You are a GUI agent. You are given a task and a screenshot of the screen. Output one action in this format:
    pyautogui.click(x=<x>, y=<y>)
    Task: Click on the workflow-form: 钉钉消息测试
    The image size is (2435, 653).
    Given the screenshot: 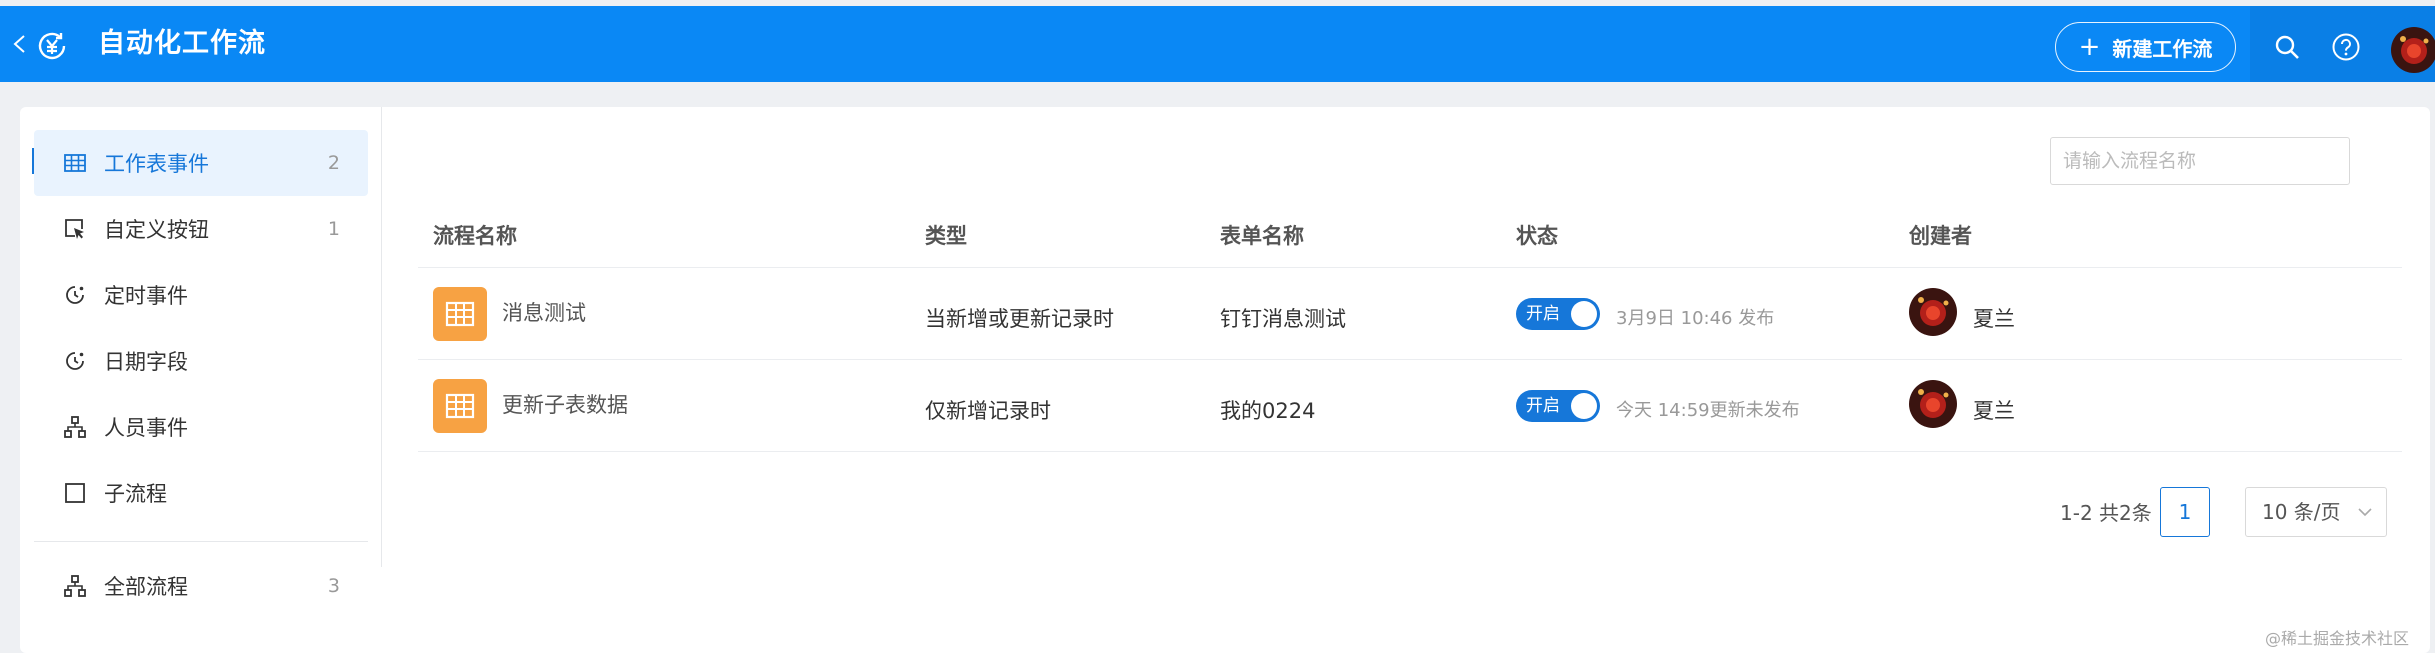 What is the action you would take?
    pyautogui.click(x=1283, y=319)
    